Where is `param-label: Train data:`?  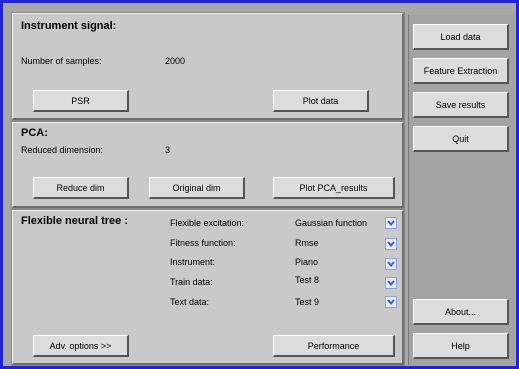 param-label: Train data: is located at coordinates (191, 282).